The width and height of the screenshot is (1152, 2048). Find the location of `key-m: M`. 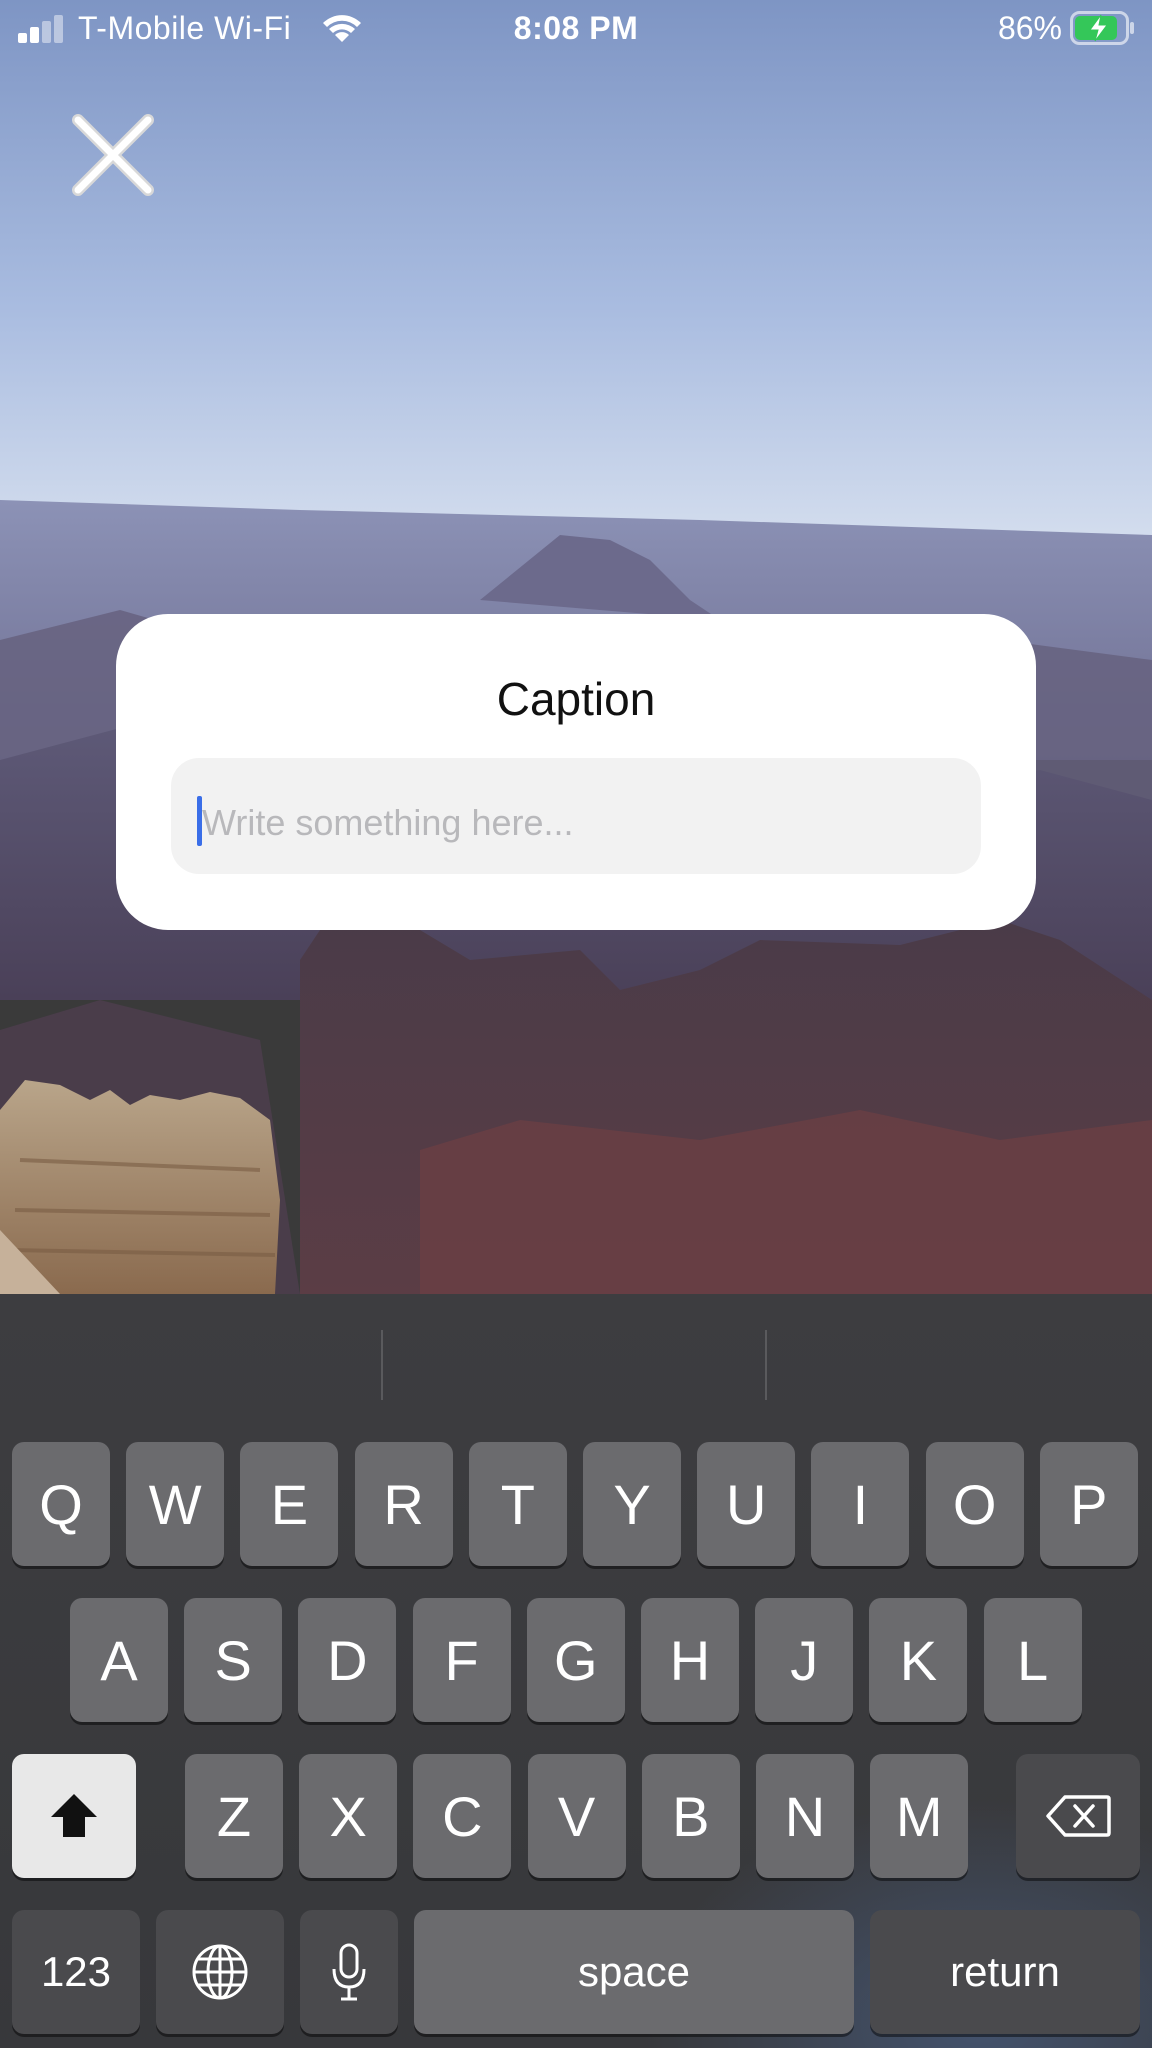

key-m: M is located at coordinates (919, 1816).